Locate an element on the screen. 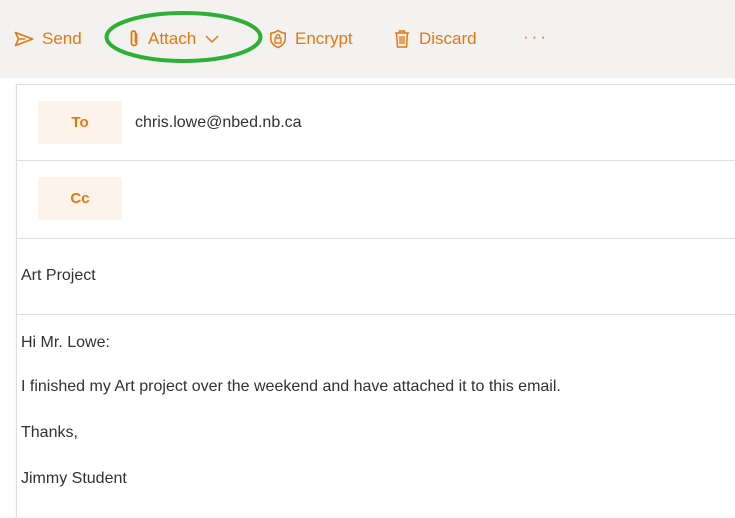  send-button: Send is located at coordinates (48, 39).